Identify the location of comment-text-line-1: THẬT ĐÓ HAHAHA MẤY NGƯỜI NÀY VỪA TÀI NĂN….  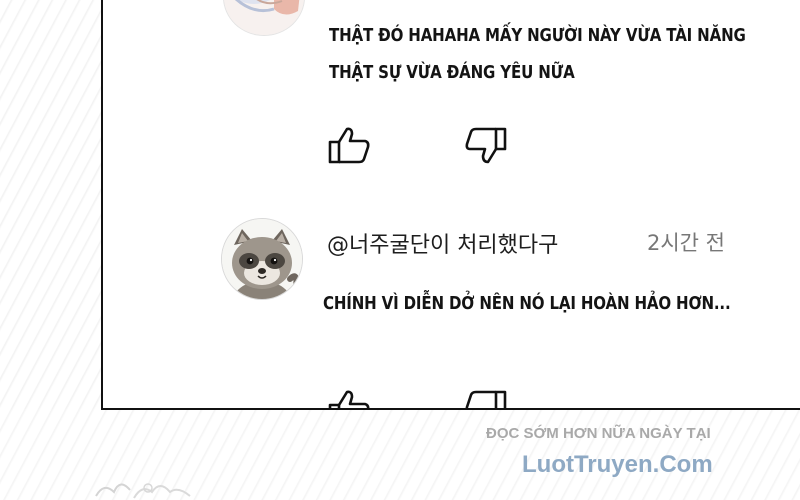
(537, 36).